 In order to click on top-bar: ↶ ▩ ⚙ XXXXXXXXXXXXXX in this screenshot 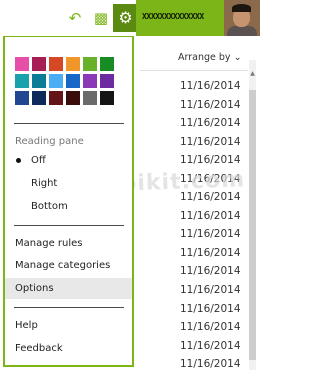, I will do `click(130, 18)`.